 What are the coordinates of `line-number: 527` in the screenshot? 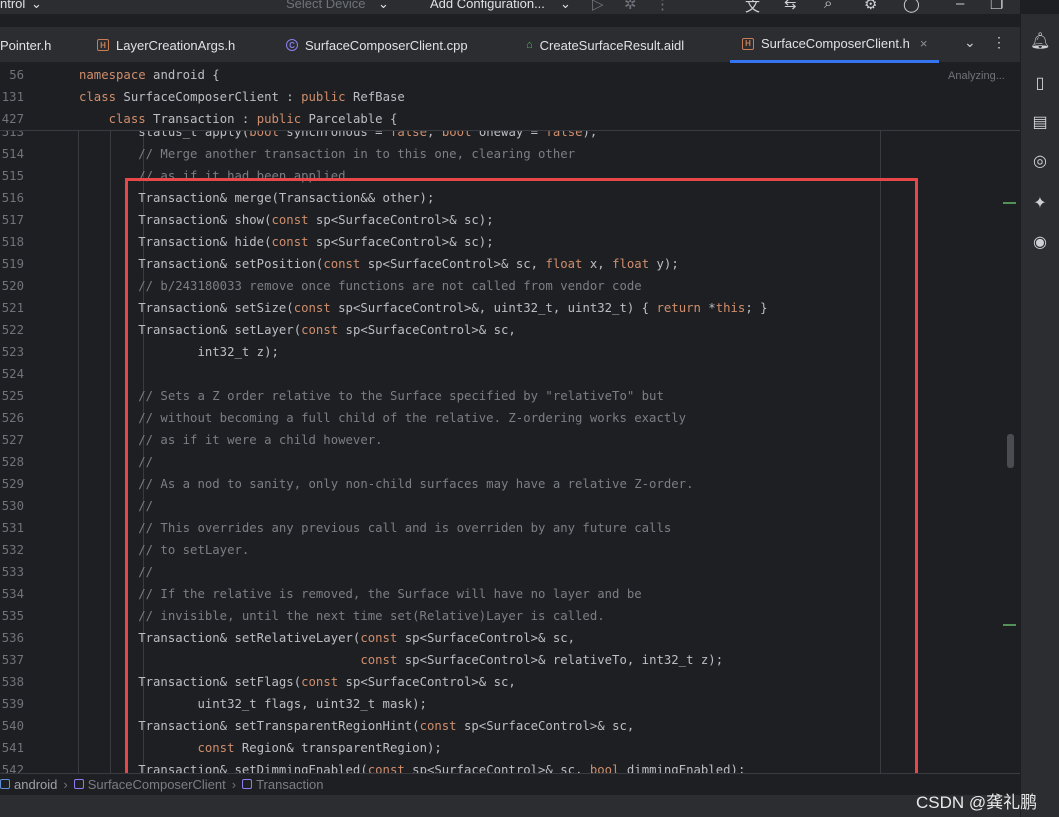 It's located at (12, 440).